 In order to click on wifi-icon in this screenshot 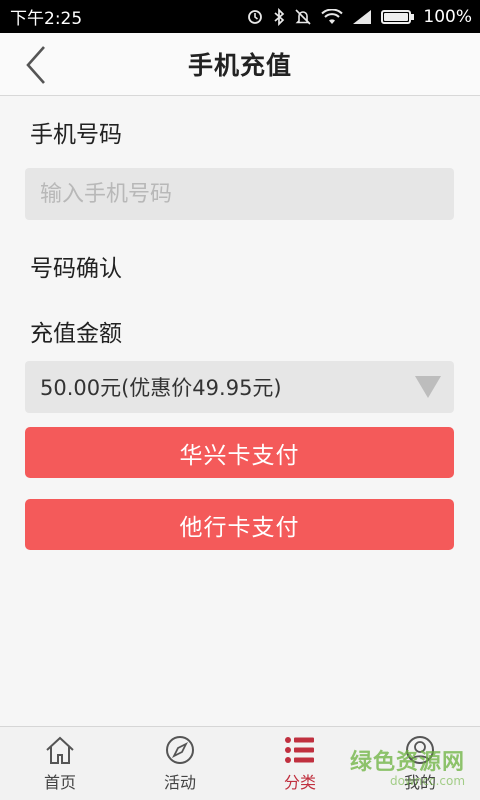, I will do `click(332, 16)`.